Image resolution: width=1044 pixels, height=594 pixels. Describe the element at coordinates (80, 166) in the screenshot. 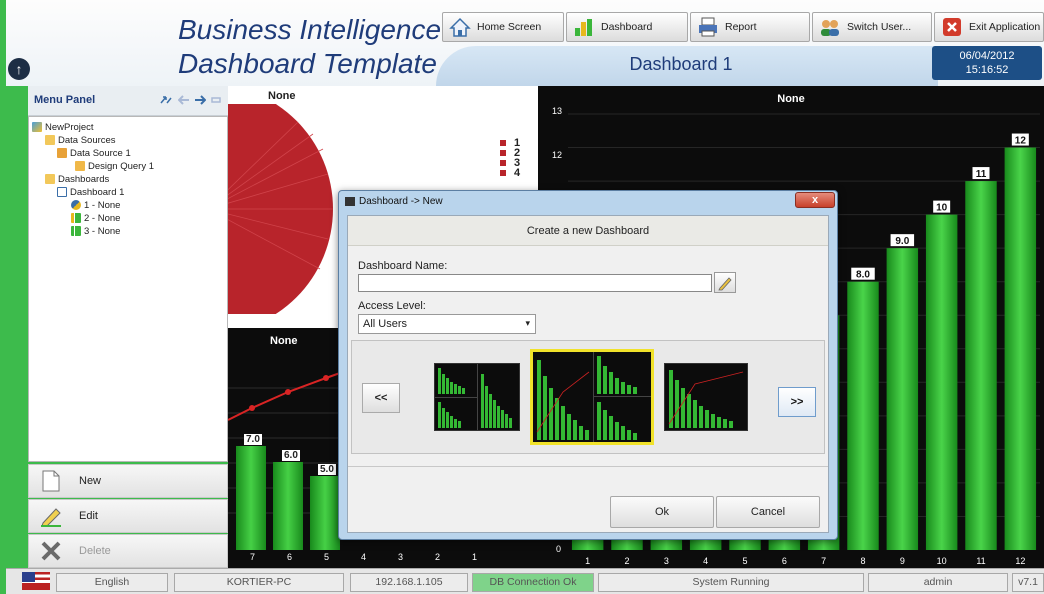

I see `query-icon` at that location.